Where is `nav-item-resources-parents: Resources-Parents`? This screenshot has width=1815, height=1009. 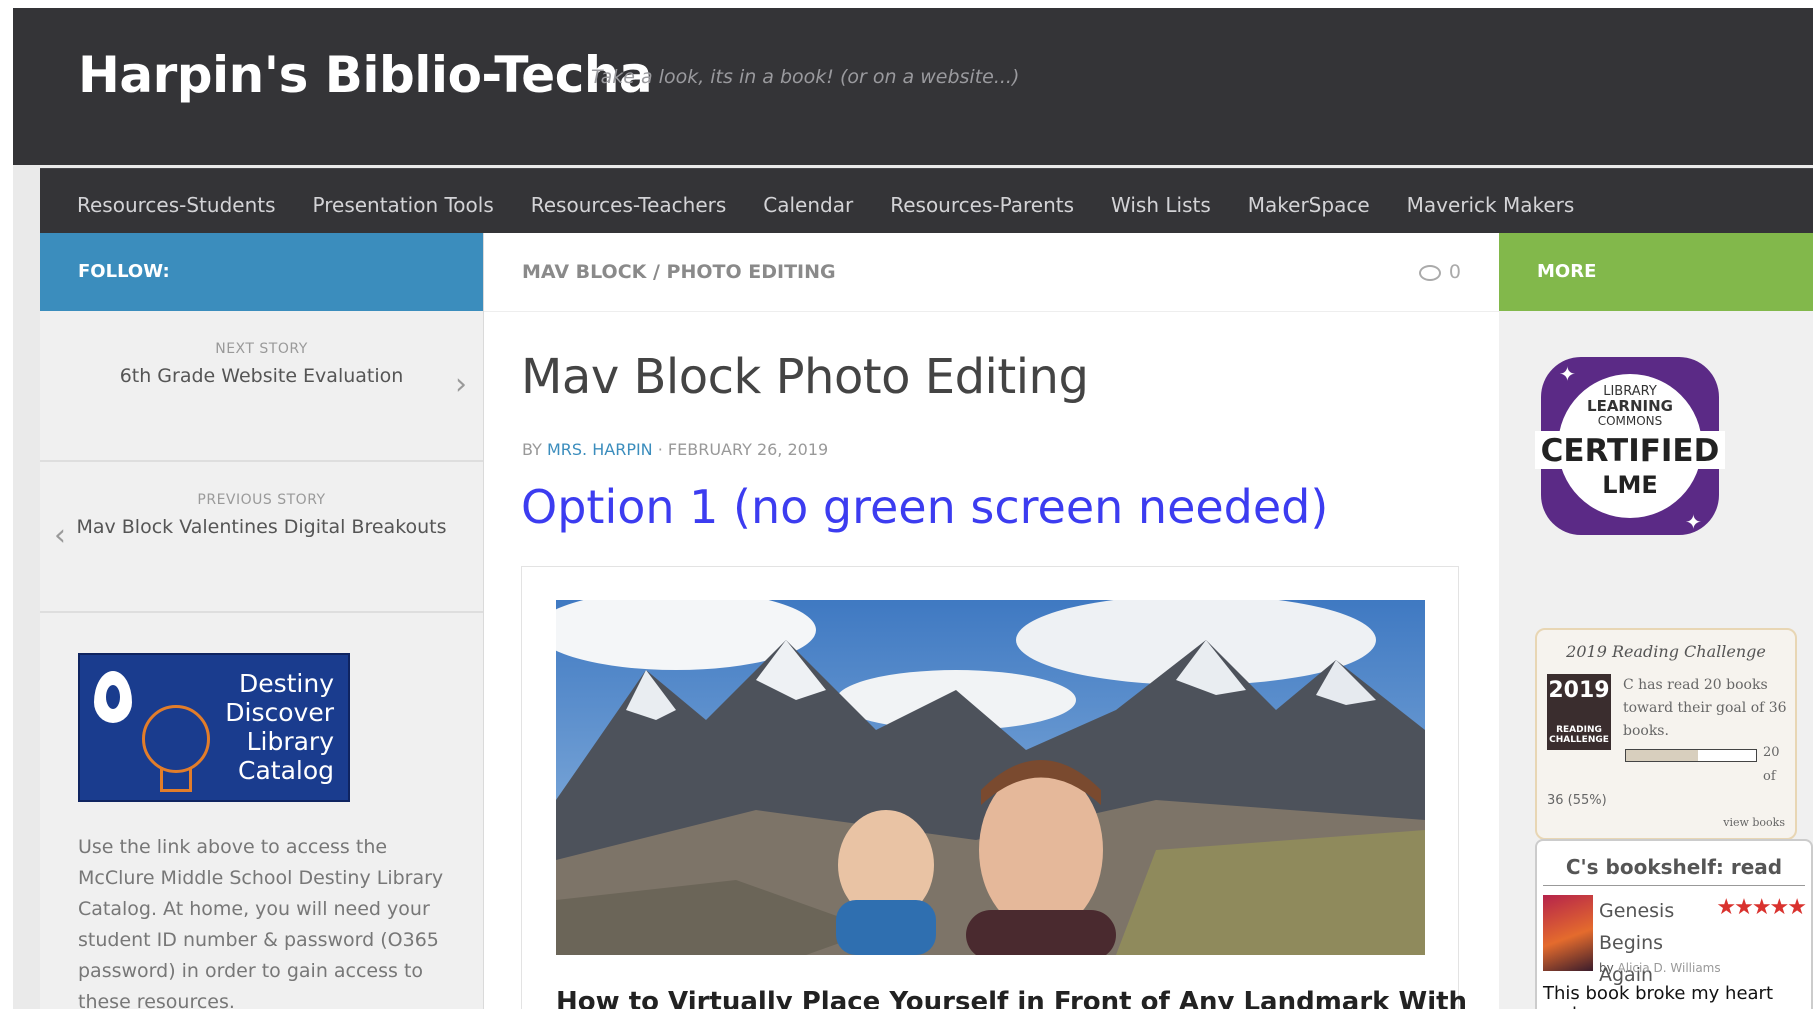
nav-item-resources-parents: Resources-Parents is located at coordinates (982, 205).